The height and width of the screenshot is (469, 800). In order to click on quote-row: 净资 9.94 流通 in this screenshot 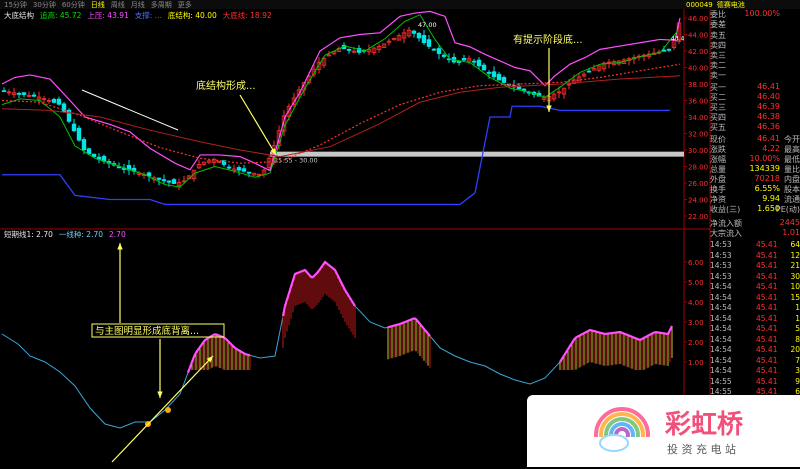, I will do `click(755, 199)`.